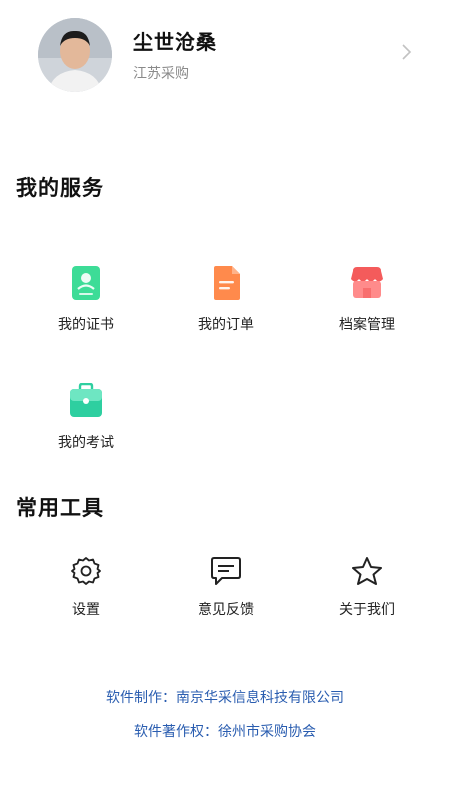 The image size is (450, 800). Describe the element at coordinates (60, 188) in the screenshot. I see `services-section-title: 我的服务` at that location.